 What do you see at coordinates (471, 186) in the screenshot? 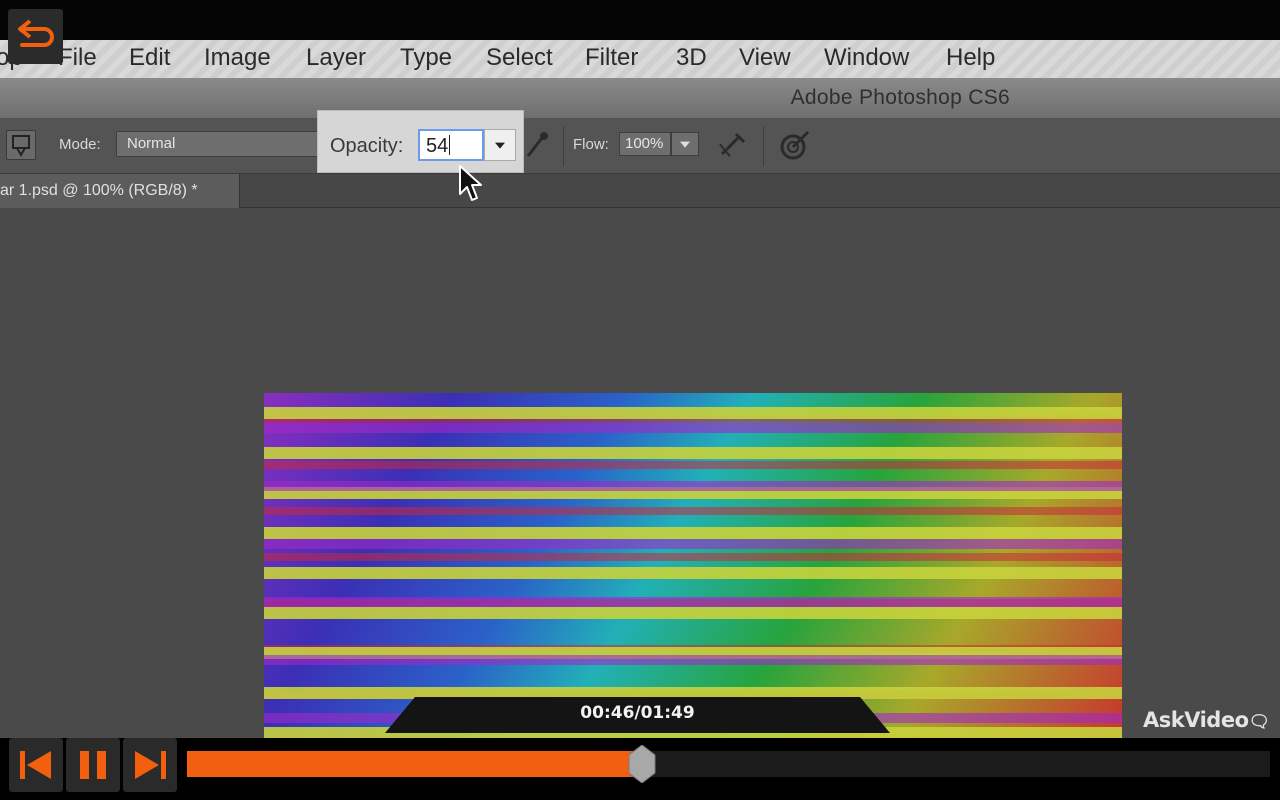
I see `mouse-pointer-icon` at bounding box center [471, 186].